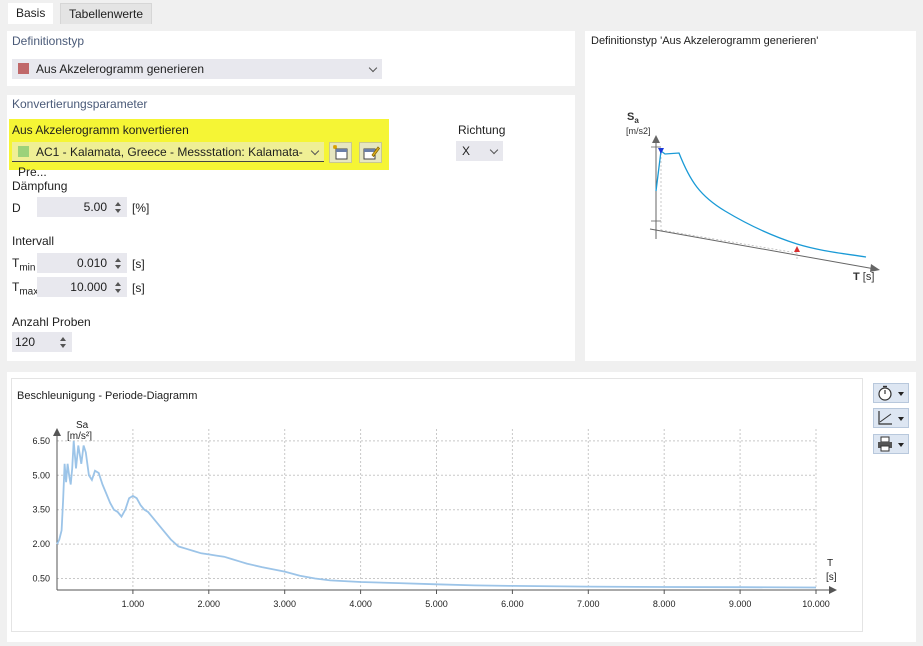  I want to click on timer-button, so click(891, 393).